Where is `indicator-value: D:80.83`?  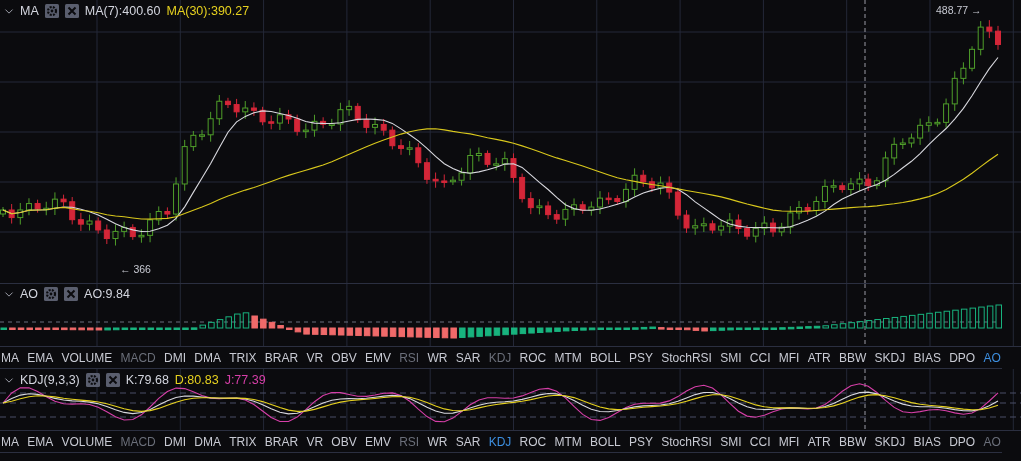 indicator-value: D:80.83 is located at coordinates (196, 380).